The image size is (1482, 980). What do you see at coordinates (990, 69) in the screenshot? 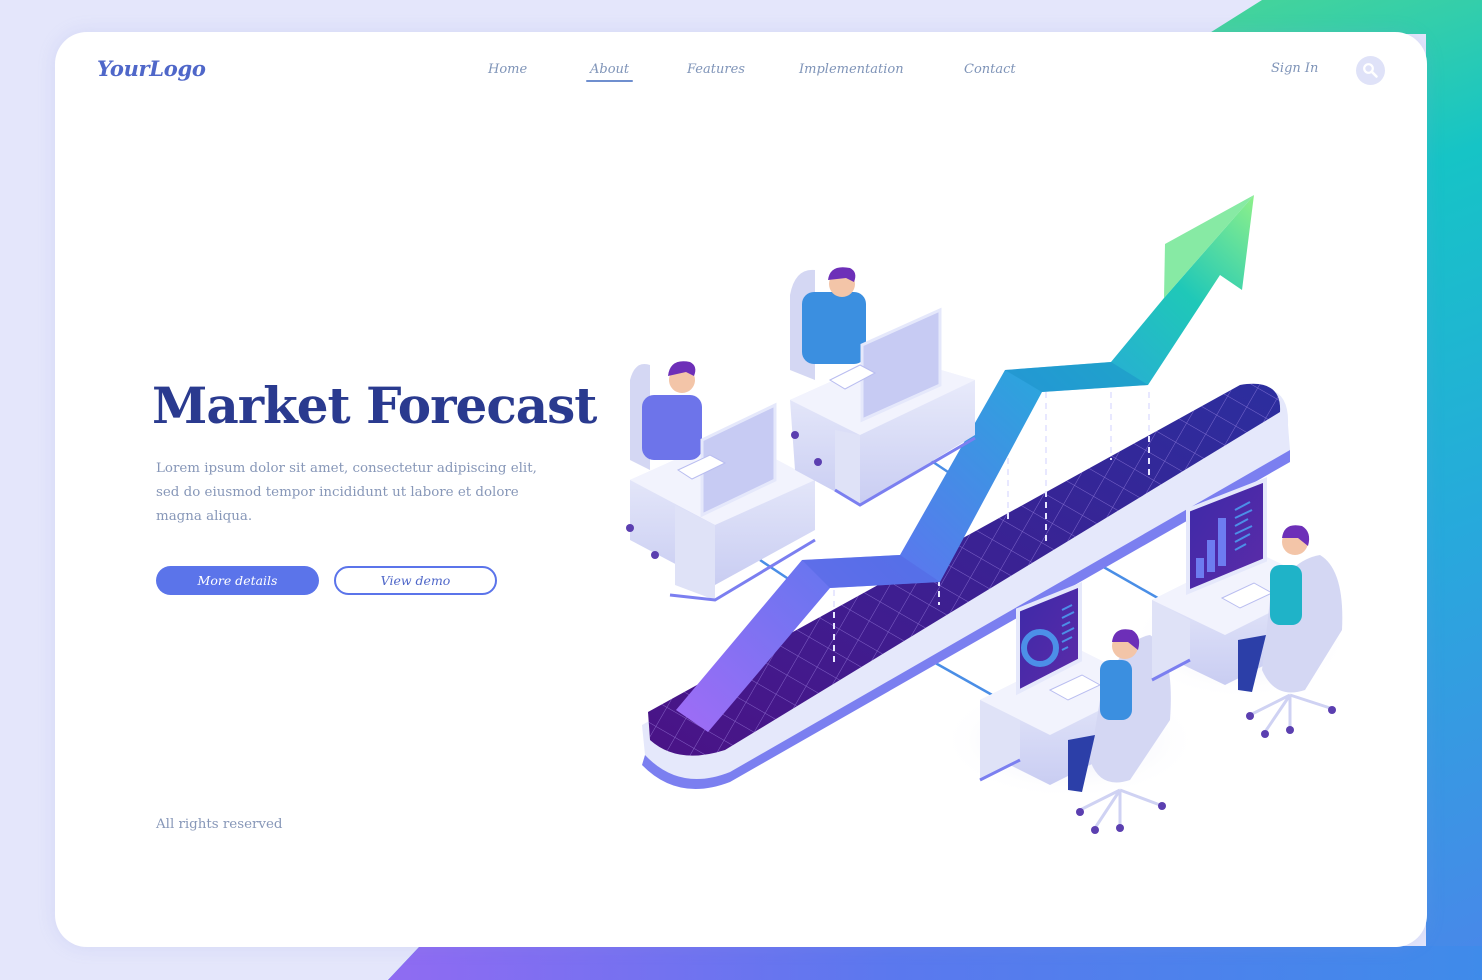
I see `nav-contact: Contact` at bounding box center [990, 69].